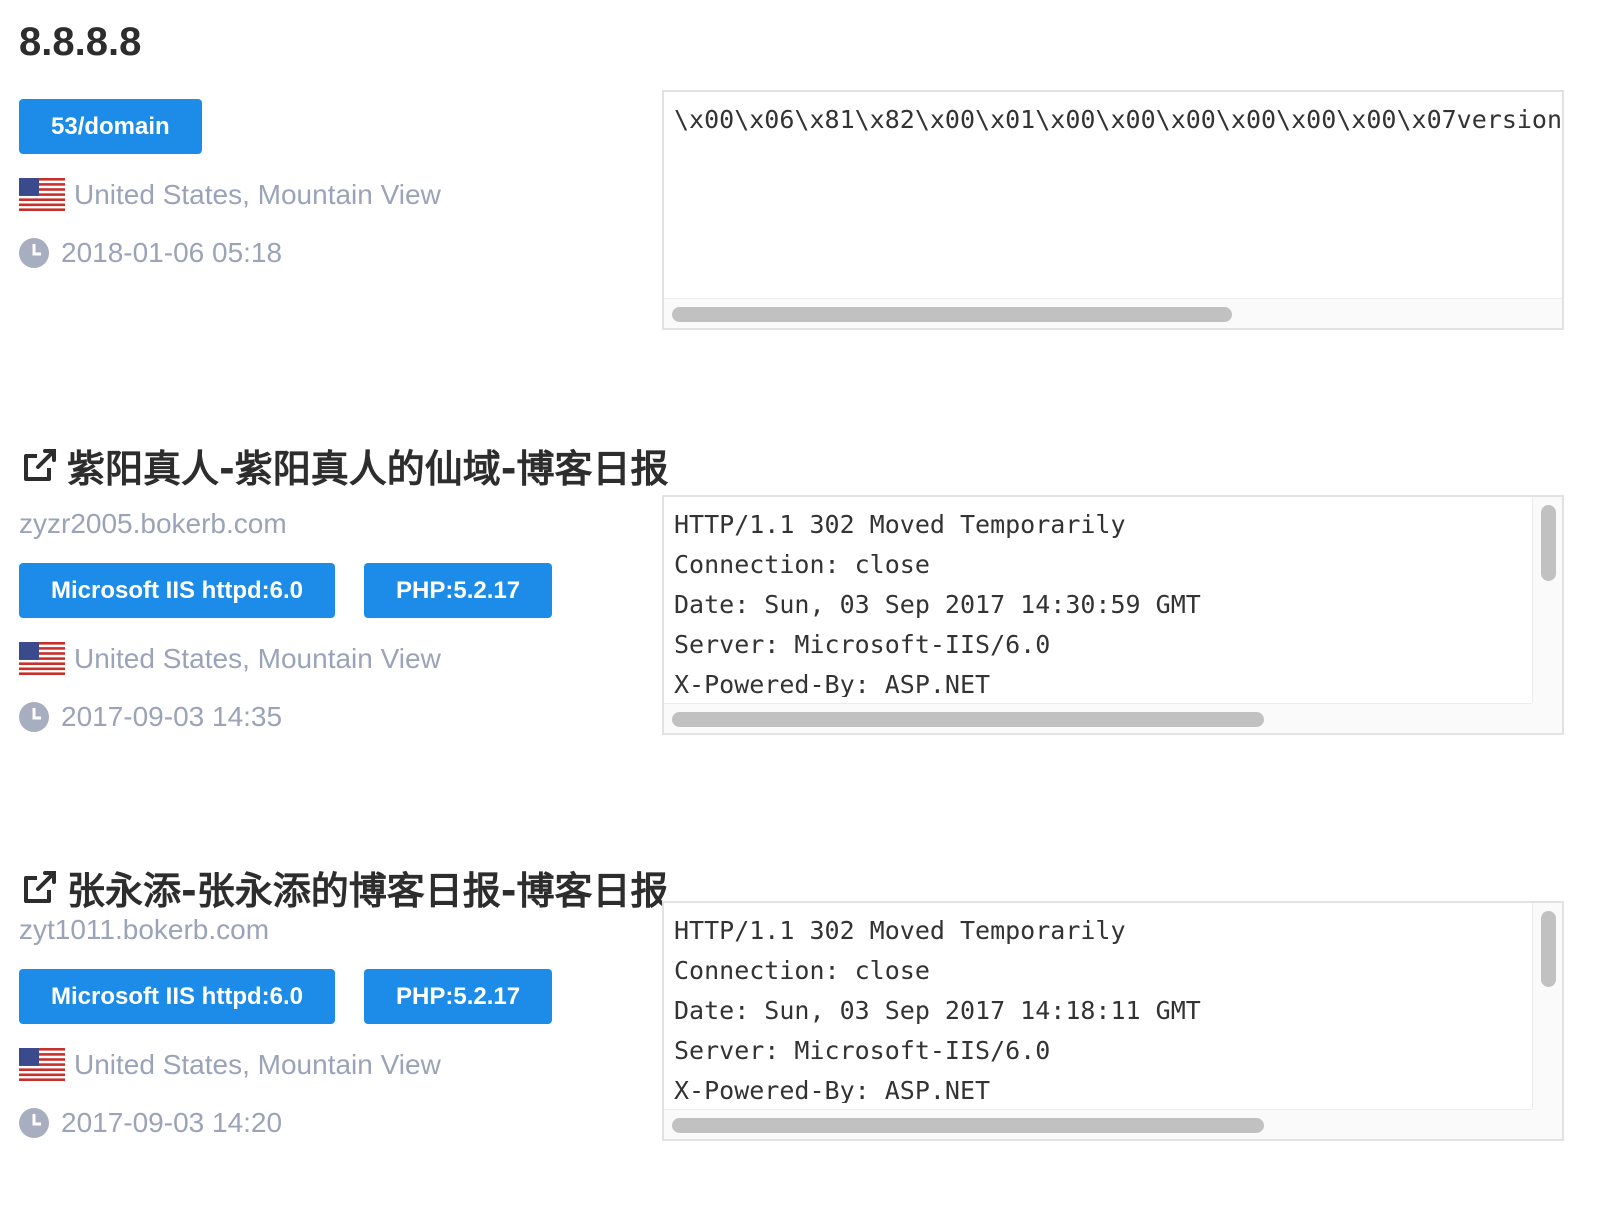 This screenshot has width=1622, height=1222. I want to click on timestamp: 2018-01-06 05:18, so click(150, 253).